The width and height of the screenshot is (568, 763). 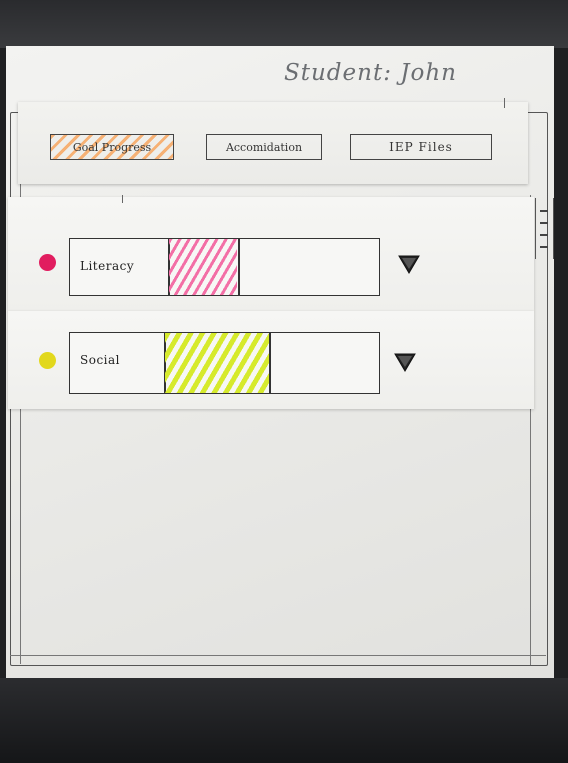 I want to click on progress-fill-social, so click(x=217, y=363).